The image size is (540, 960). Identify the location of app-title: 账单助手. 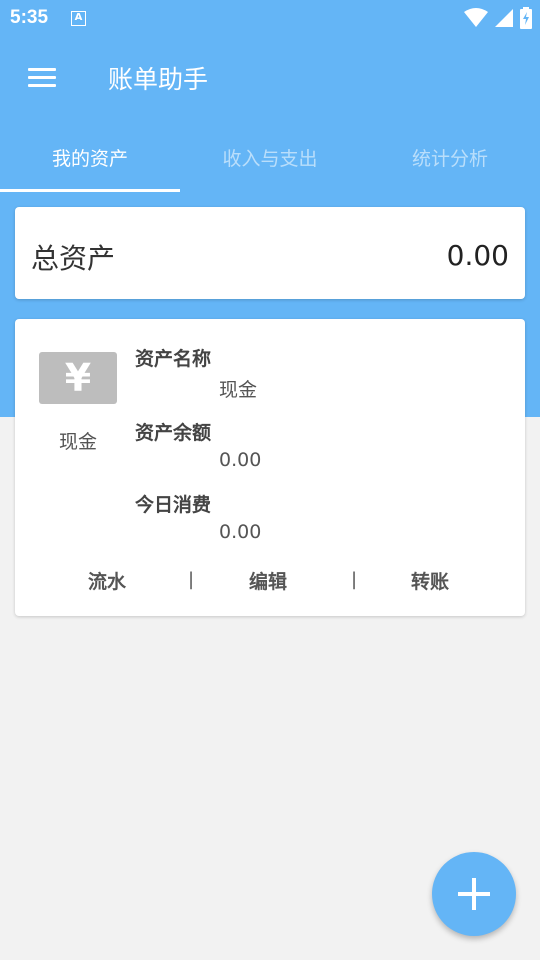
(158, 79).